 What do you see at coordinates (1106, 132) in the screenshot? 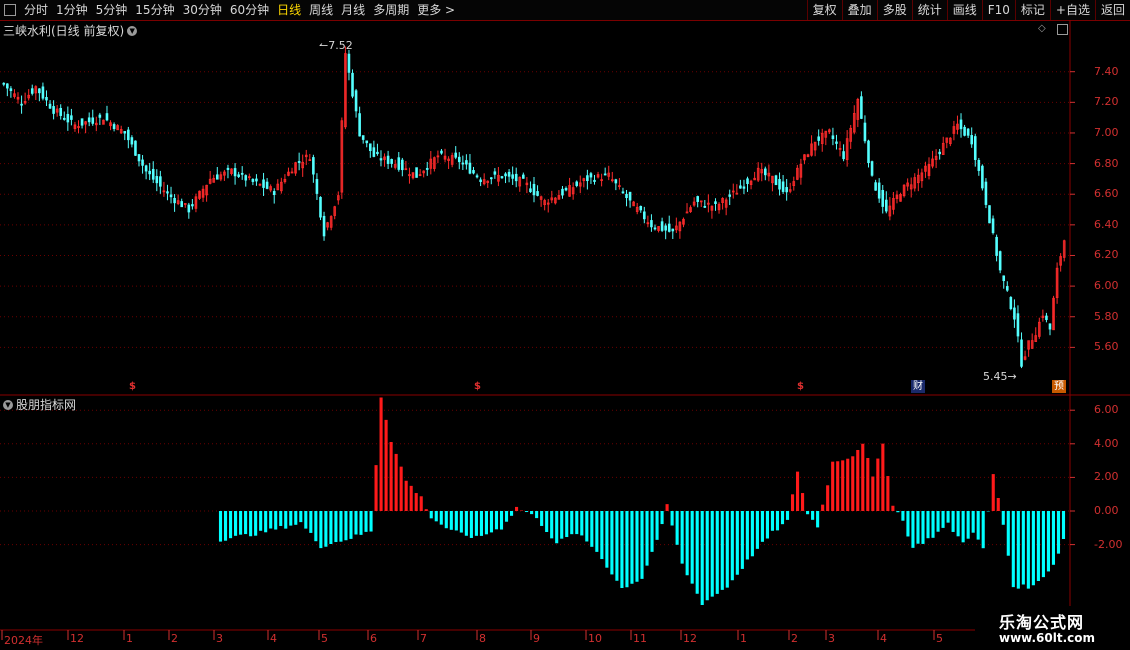
I see `price-tick-label: 7.00` at bounding box center [1106, 132].